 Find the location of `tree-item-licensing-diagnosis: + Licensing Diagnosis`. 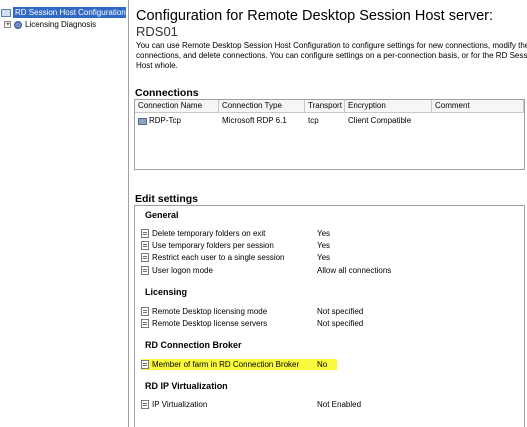

tree-item-licensing-diagnosis: + Licensing Diagnosis is located at coordinates (50, 24).